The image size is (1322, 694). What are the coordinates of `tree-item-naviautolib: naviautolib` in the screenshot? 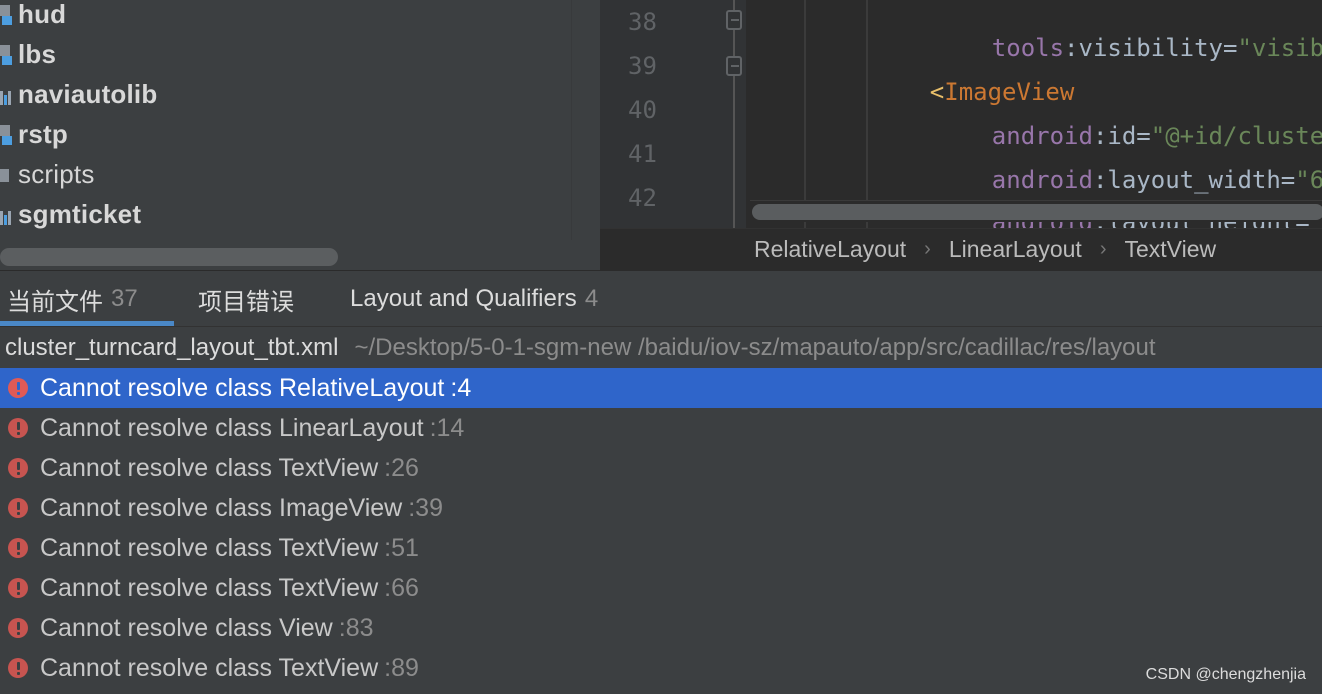 It's located at (78, 94).